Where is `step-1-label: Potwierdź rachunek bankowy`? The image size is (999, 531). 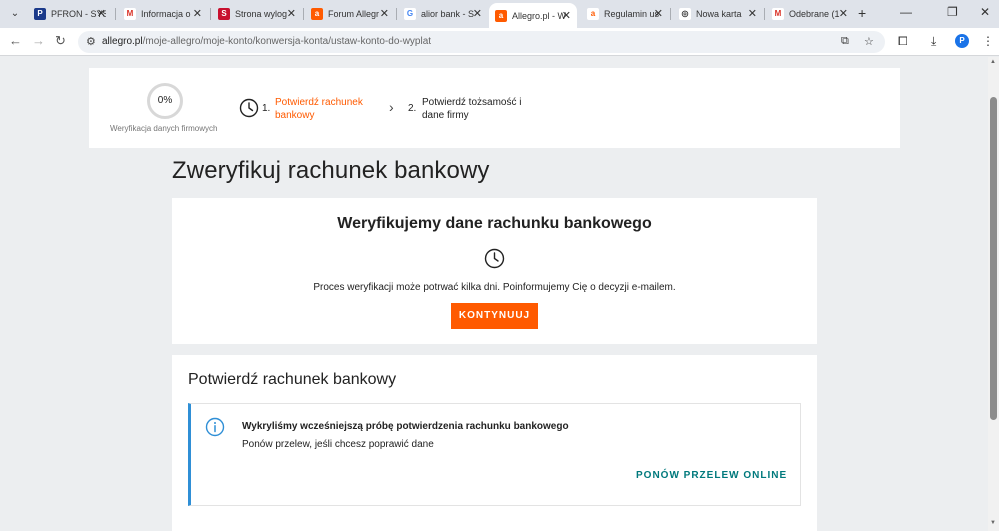 step-1-label: Potwierdź rachunek bankowy is located at coordinates (319, 109).